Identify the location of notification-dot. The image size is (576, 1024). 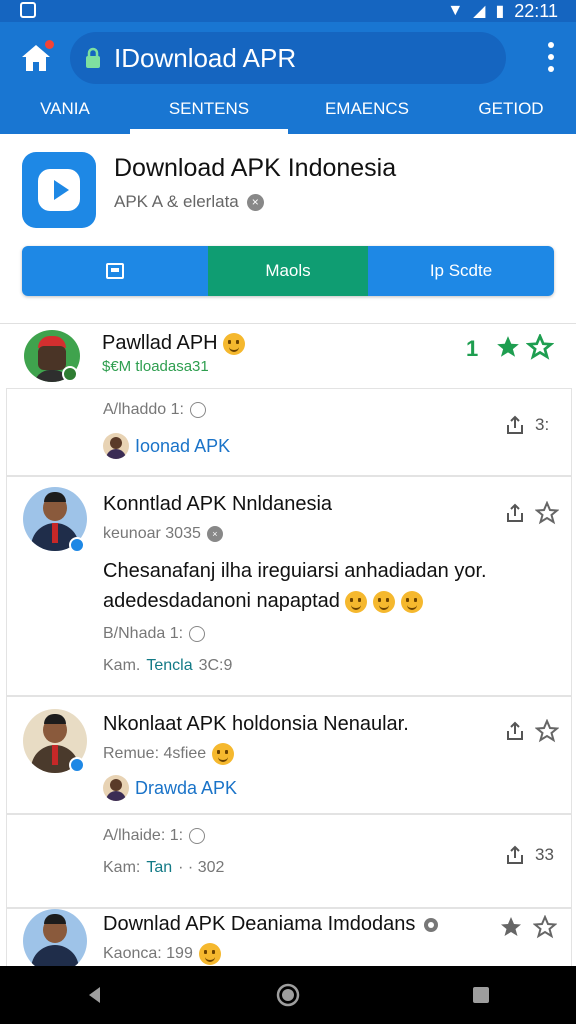
(49, 44).